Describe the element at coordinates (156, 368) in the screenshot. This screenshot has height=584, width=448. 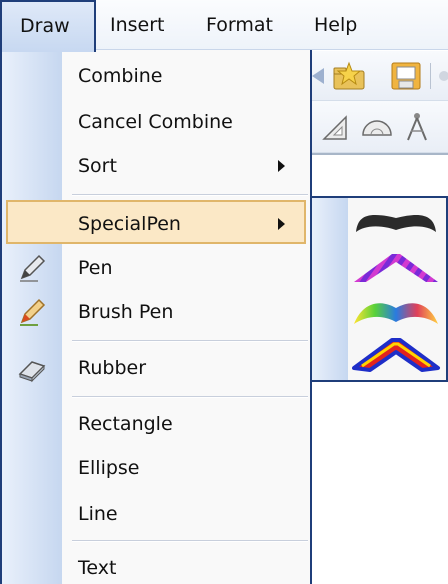
I see `menu-item-rubber: Rubber` at that location.